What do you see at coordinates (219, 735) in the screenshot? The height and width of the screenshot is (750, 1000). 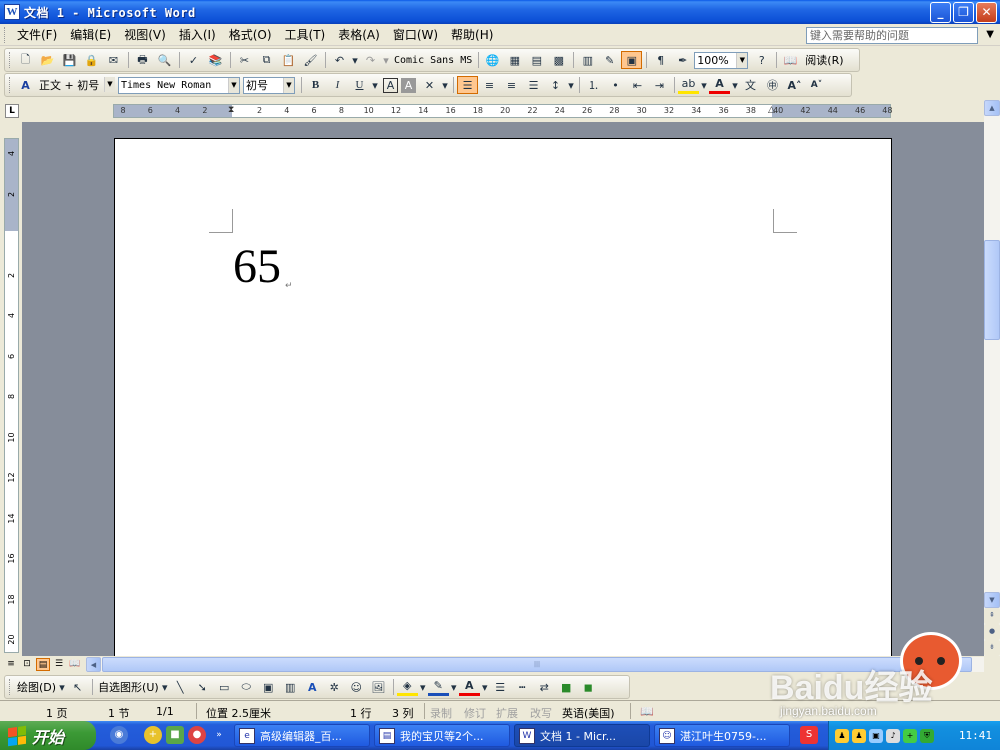 I see `quicklaunch-more-icon: »` at bounding box center [219, 735].